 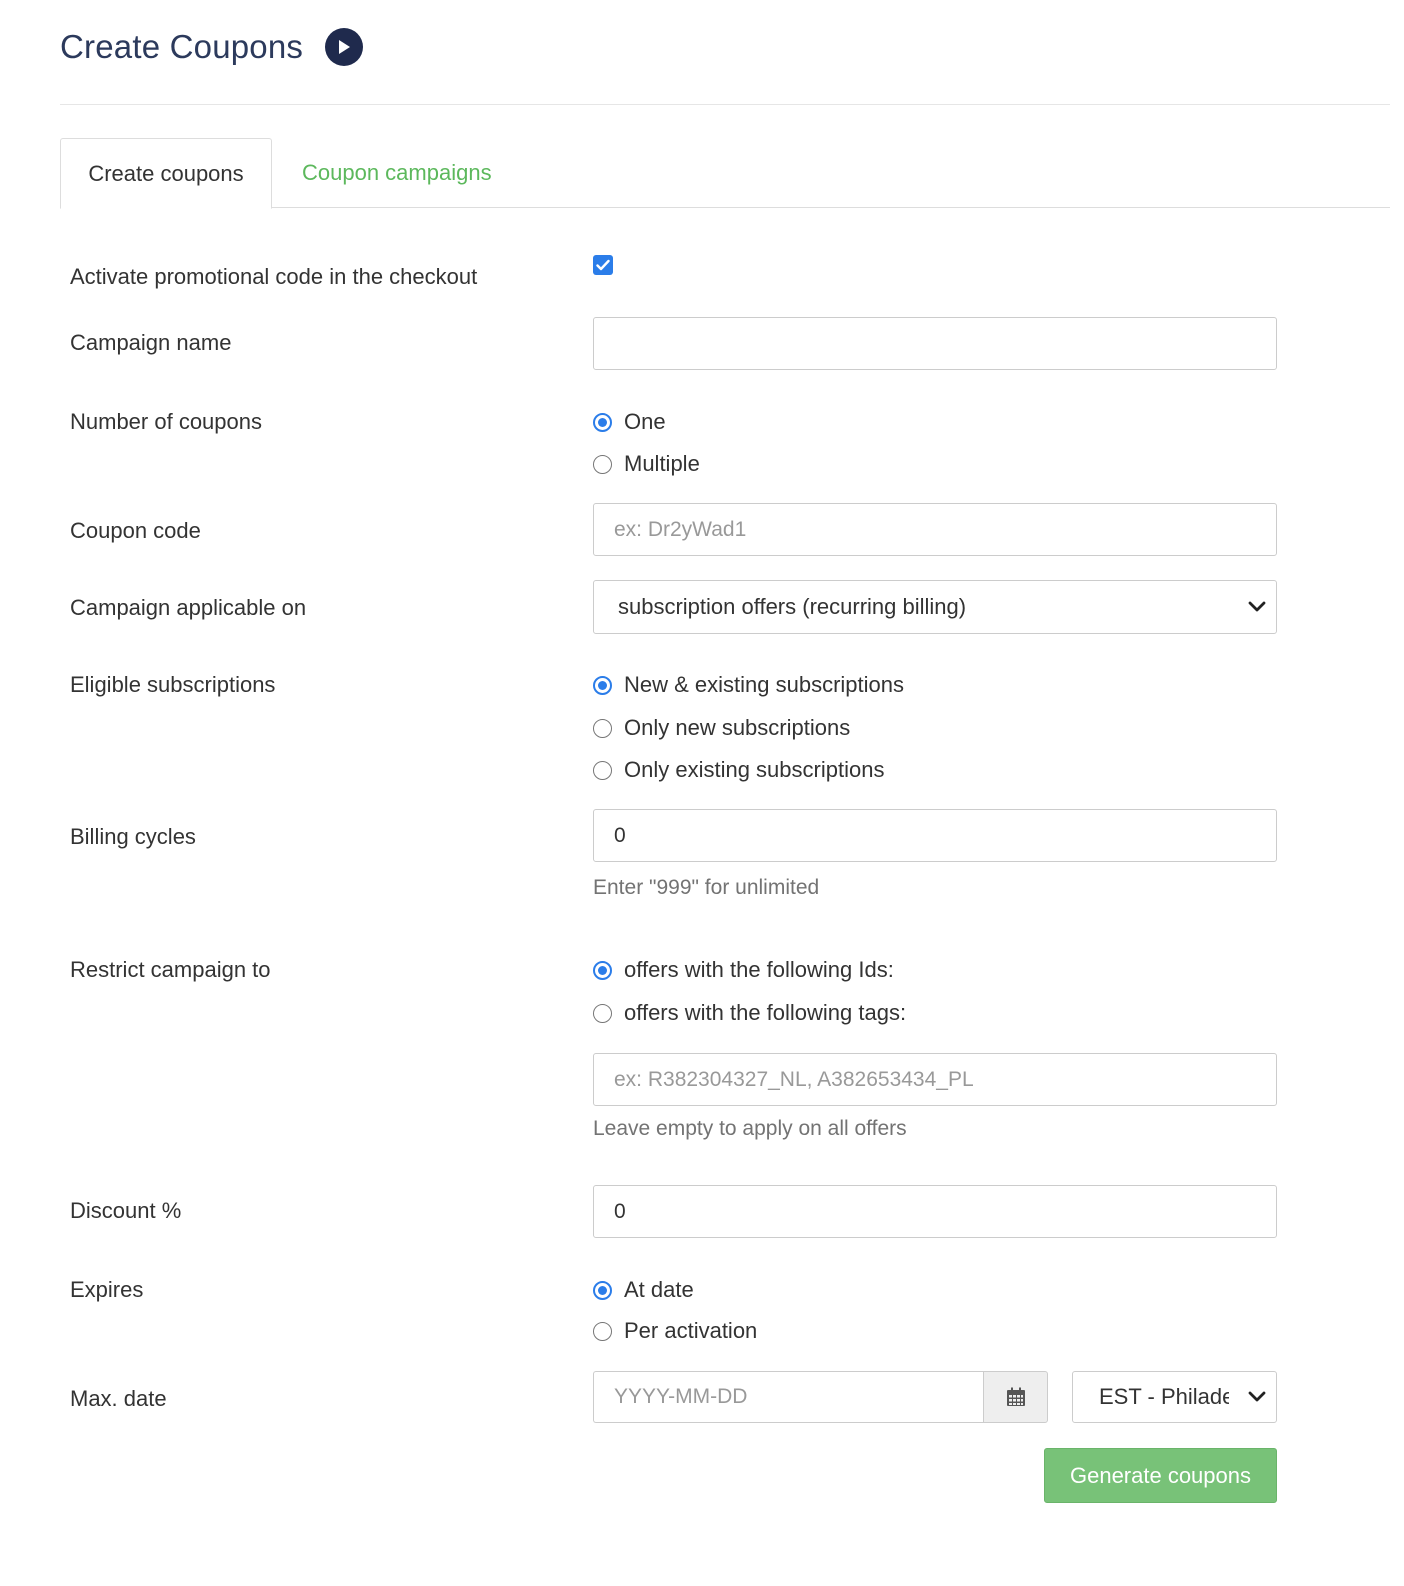 I want to click on max-date-label: Max. date, so click(x=118, y=1398).